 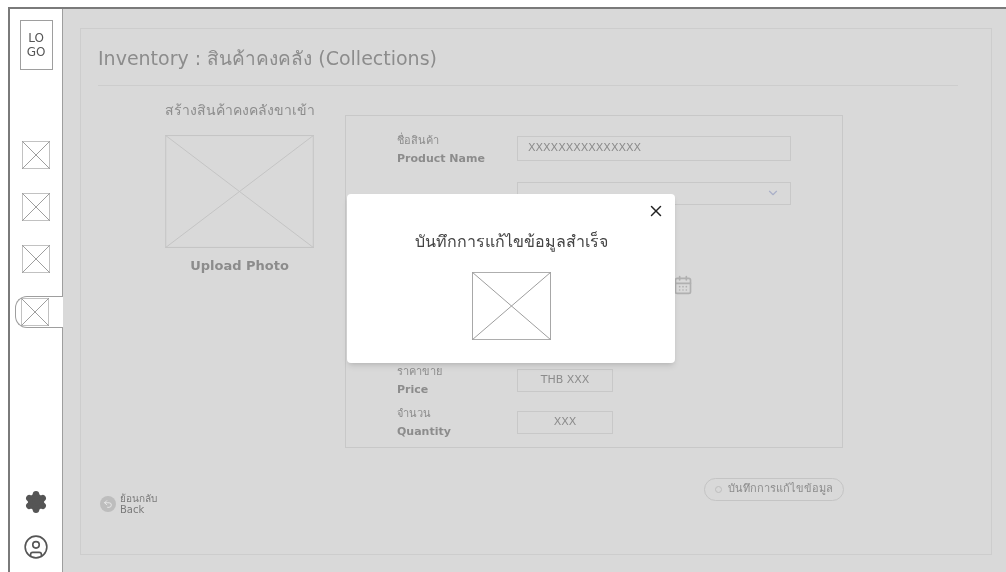 I want to click on calendar-icon, so click(x=683, y=285).